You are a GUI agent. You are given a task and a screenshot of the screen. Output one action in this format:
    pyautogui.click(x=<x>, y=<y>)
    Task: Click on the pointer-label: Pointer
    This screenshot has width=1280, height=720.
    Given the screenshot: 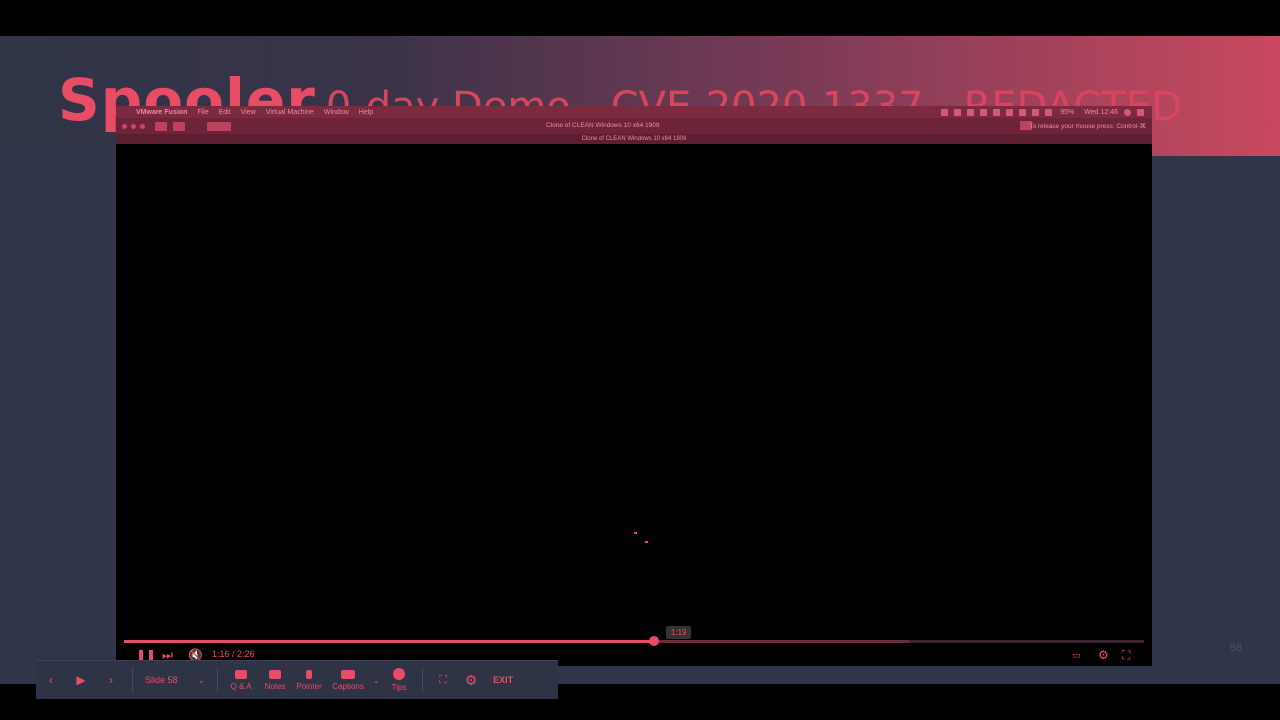 What is the action you would take?
    pyautogui.click(x=309, y=686)
    